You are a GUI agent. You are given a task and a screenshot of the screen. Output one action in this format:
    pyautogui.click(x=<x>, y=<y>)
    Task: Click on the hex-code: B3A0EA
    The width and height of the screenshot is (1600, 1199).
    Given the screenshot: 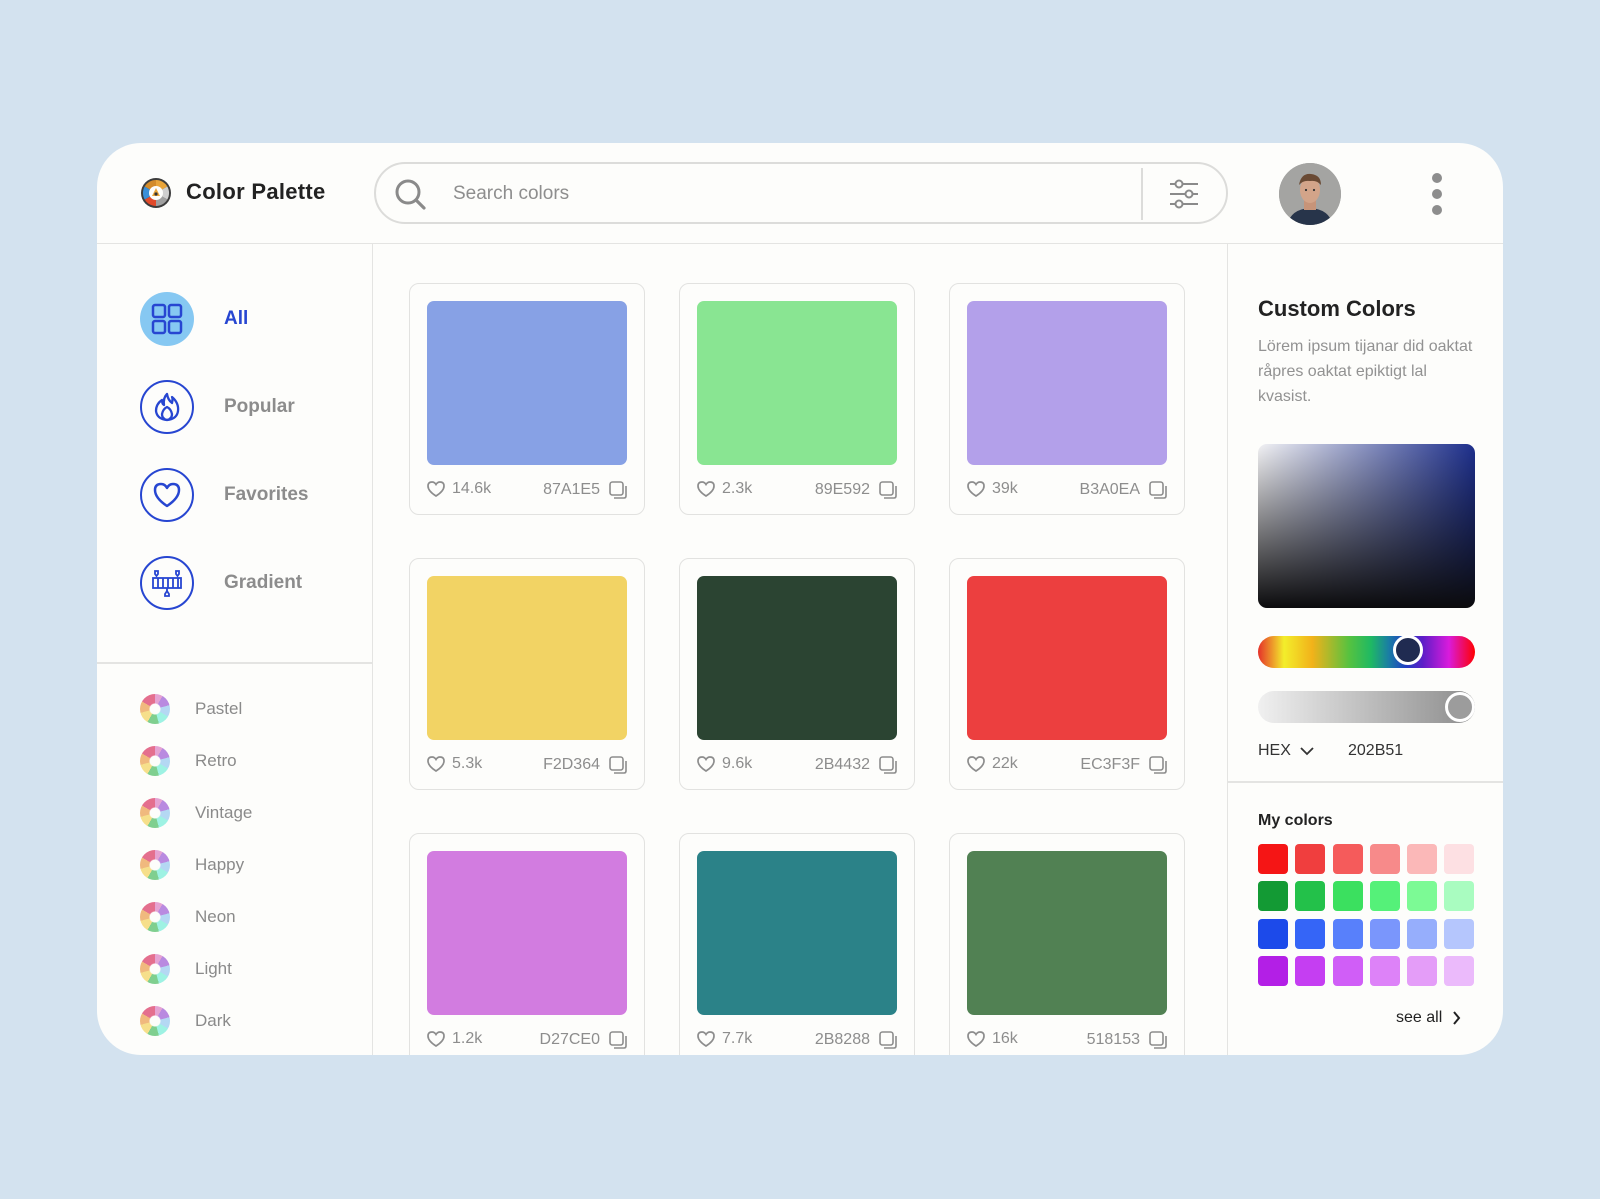 What is the action you would take?
    pyautogui.click(x=1109, y=489)
    